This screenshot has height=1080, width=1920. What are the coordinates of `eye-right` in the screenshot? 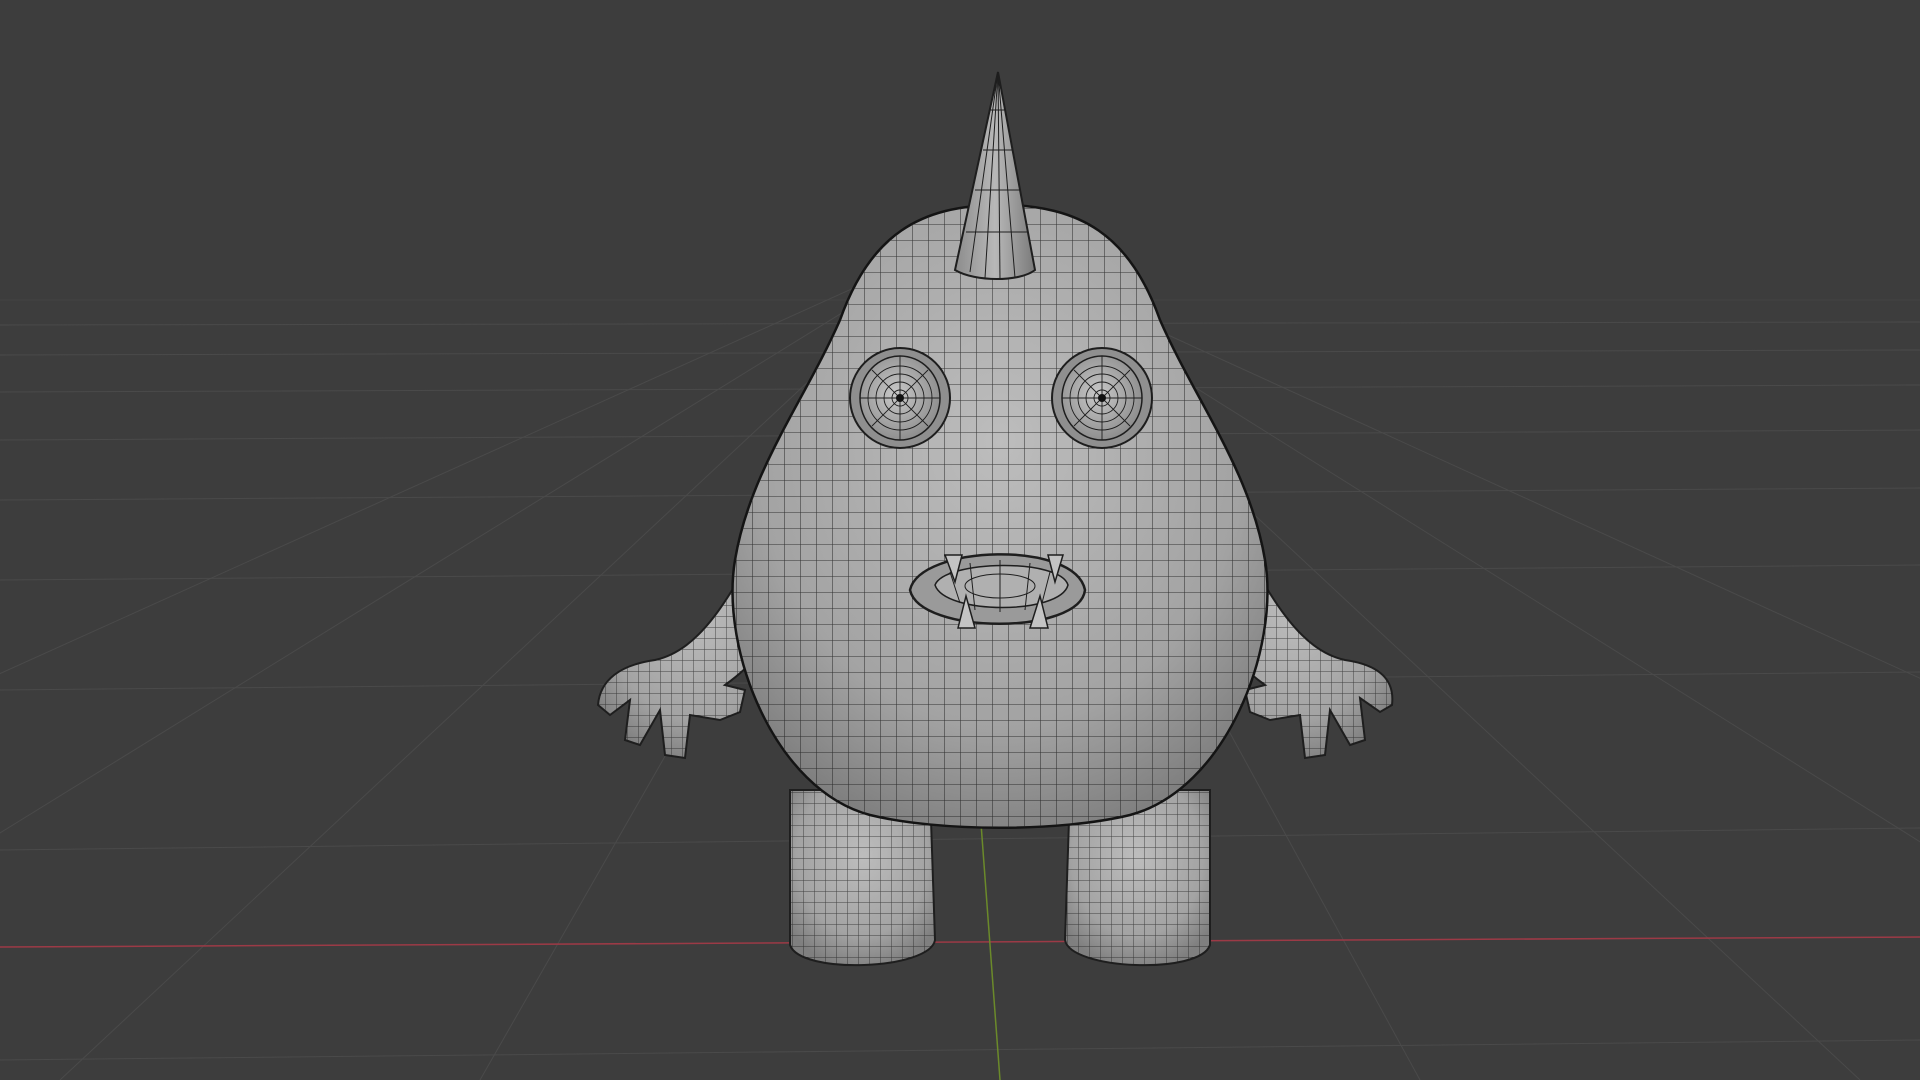 It's located at (1102, 398).